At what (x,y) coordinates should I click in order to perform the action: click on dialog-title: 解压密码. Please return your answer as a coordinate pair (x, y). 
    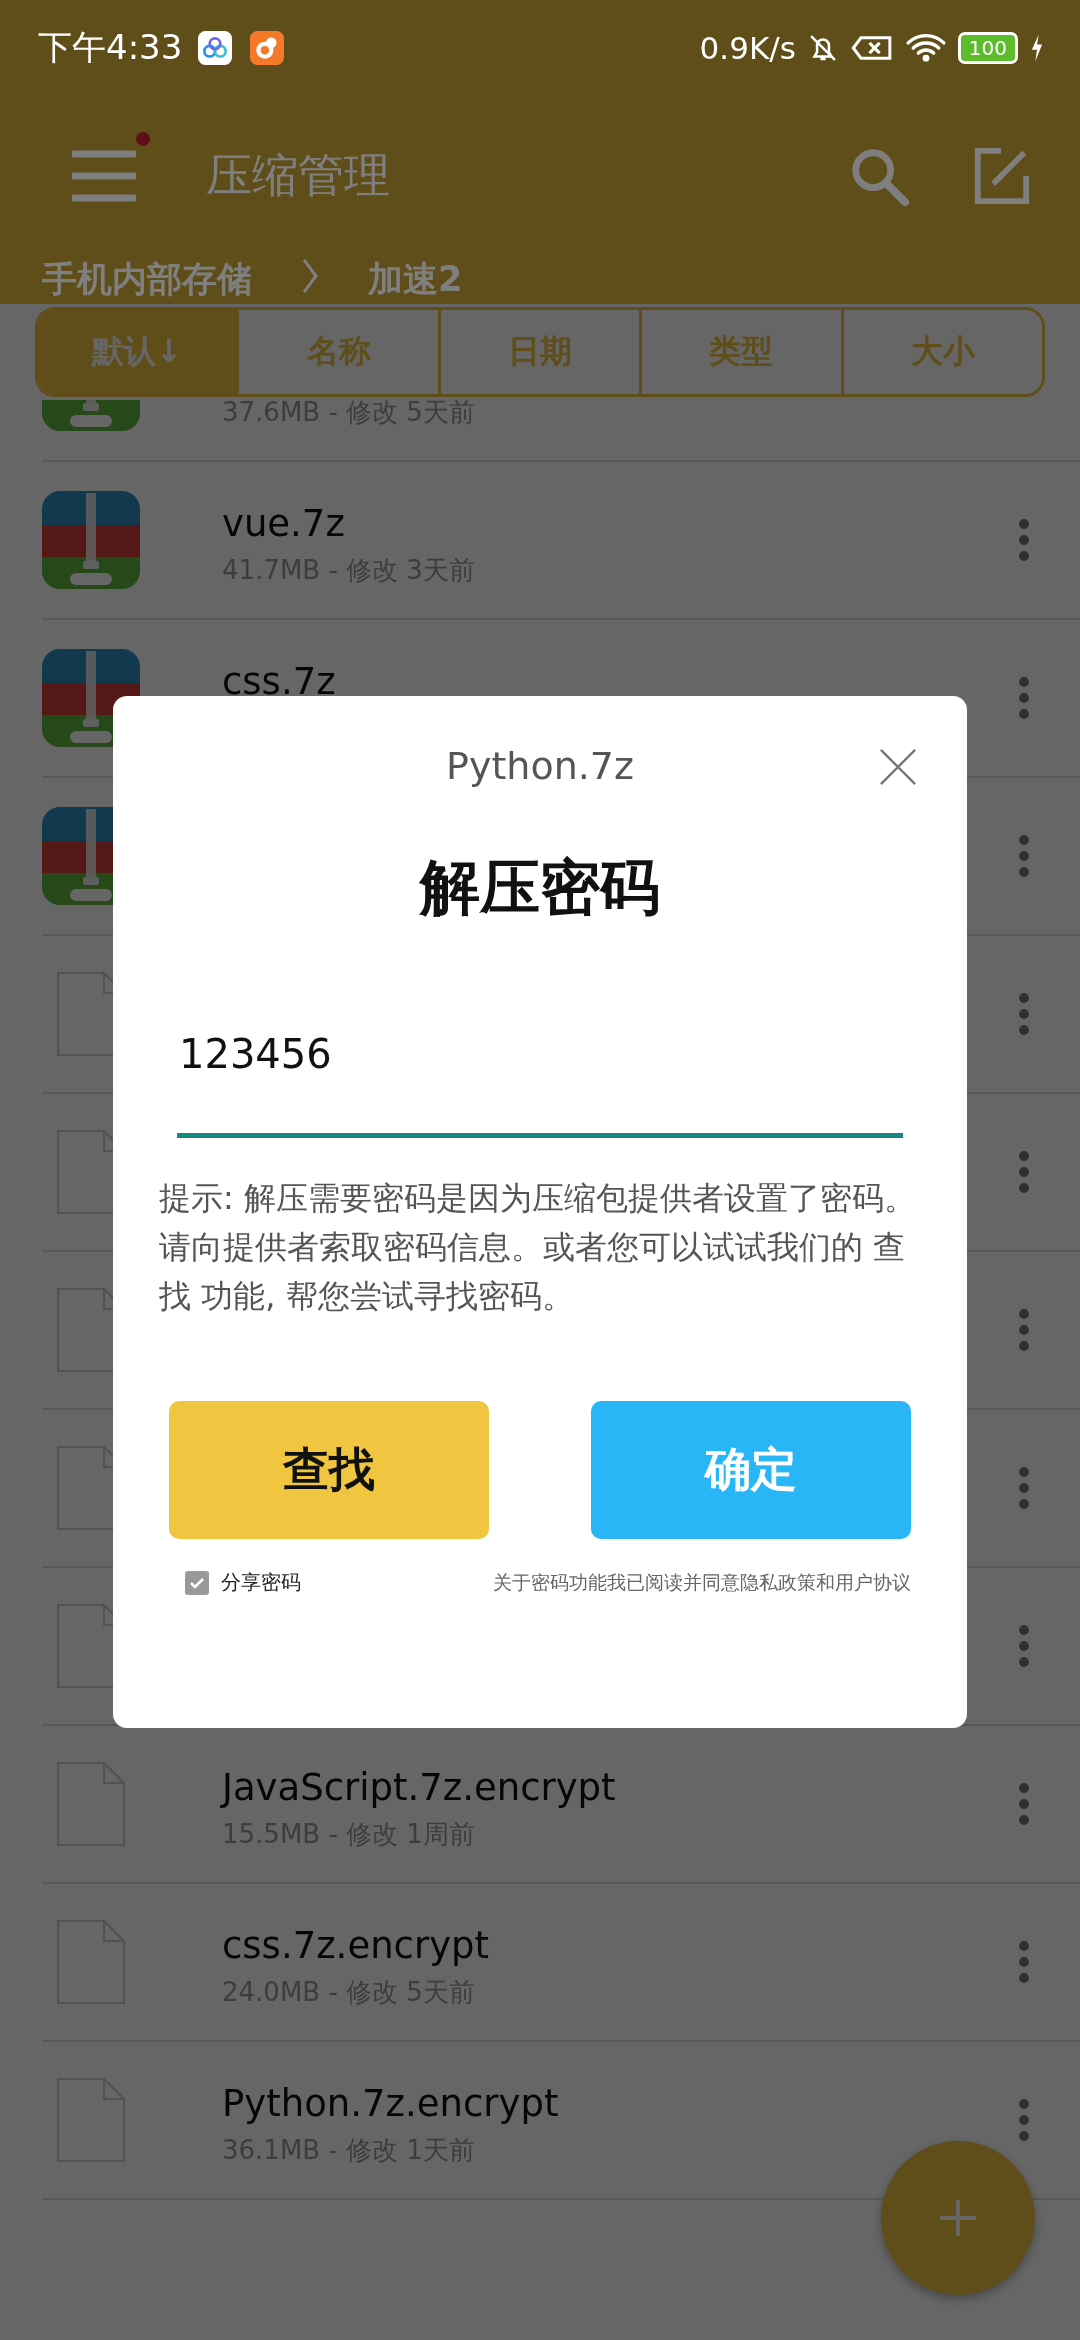
    Looking at the image, I should click on (539, 887).